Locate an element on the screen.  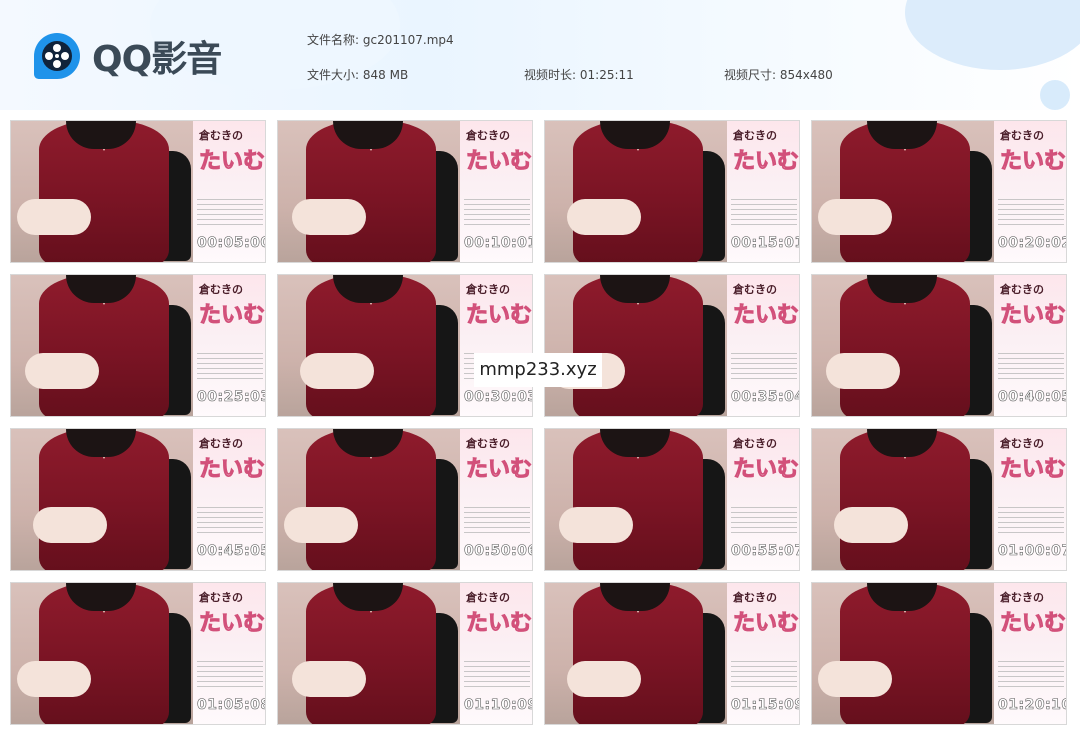
video-thumbnail: 倉むきの たいむ 00:30:03 is located at coordinates (405, 345).